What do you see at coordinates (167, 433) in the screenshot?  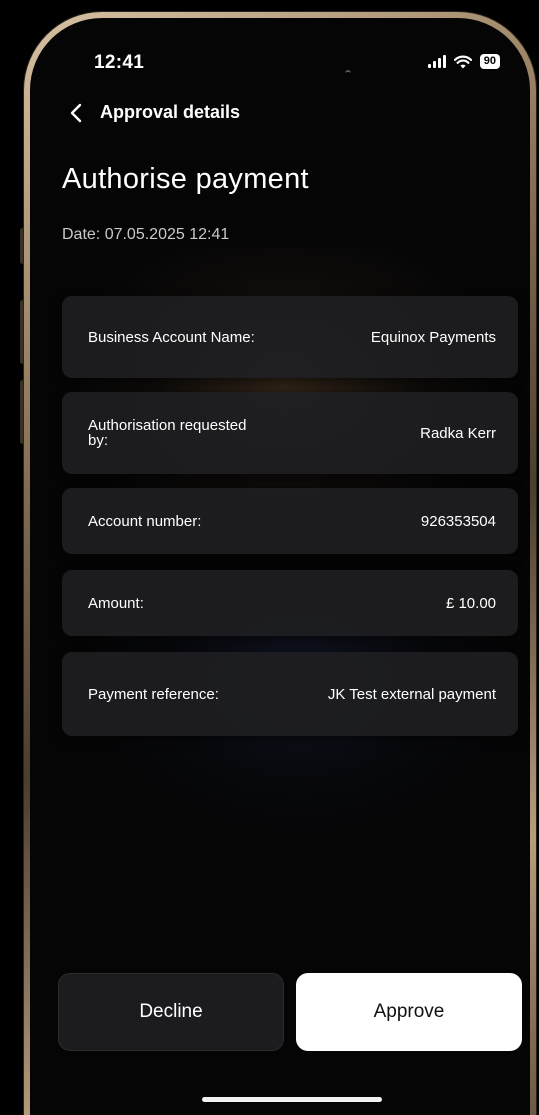 I see `detail-label: Authorisation requested by:` at bounding box center [167, 433].